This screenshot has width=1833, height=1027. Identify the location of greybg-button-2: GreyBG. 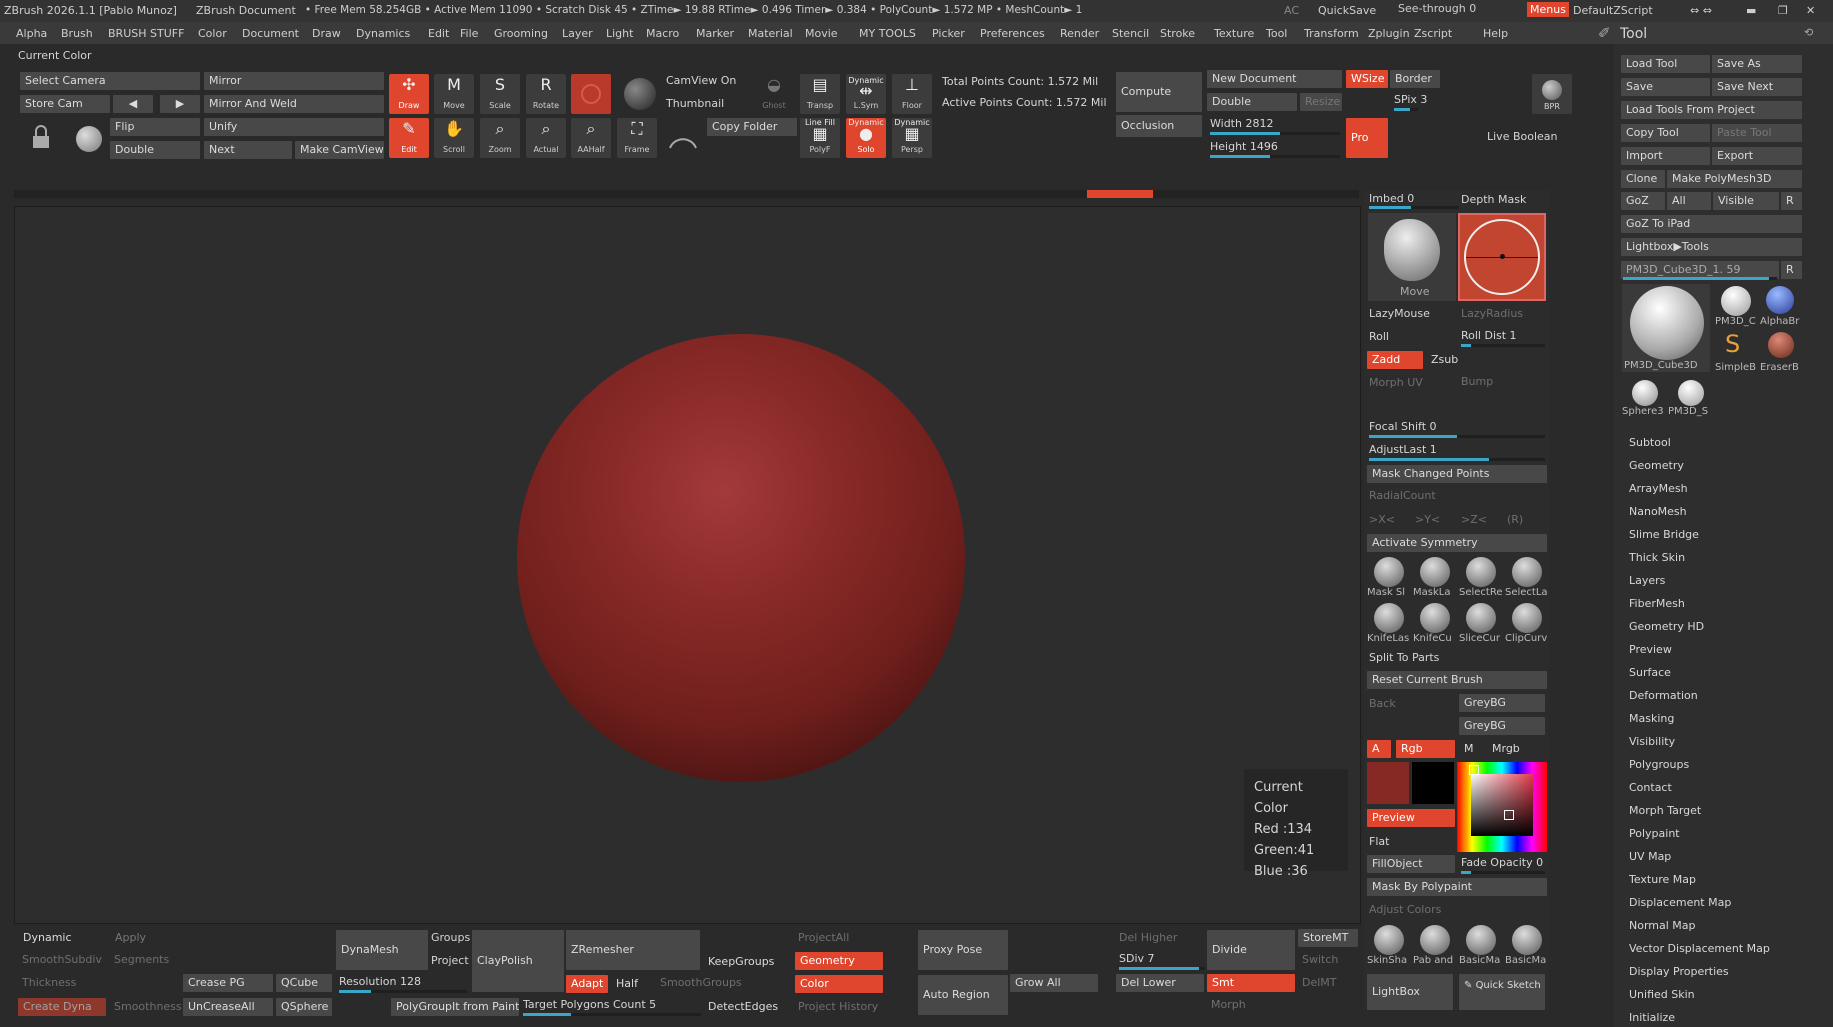
(1502, 726).